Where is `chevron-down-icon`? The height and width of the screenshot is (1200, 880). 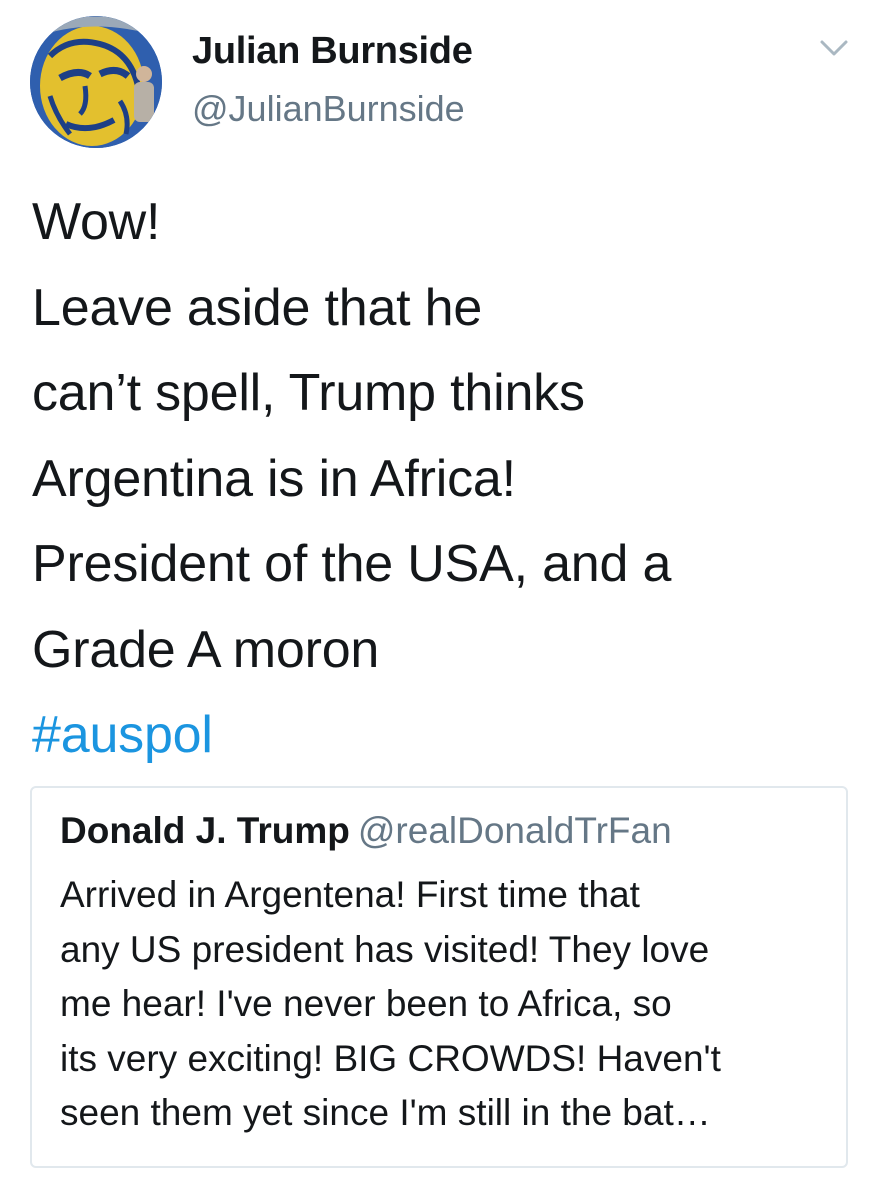
chevron-down-icon is located at coordinates (834, 48).